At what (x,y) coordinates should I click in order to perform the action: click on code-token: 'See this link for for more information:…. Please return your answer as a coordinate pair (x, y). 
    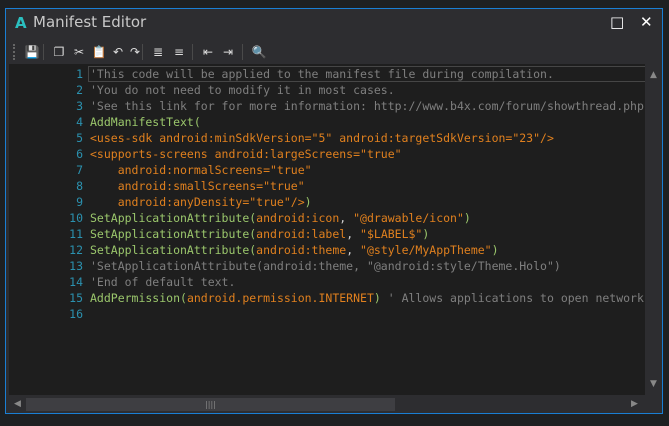
    Looking at the image, I should click on (367, 106).